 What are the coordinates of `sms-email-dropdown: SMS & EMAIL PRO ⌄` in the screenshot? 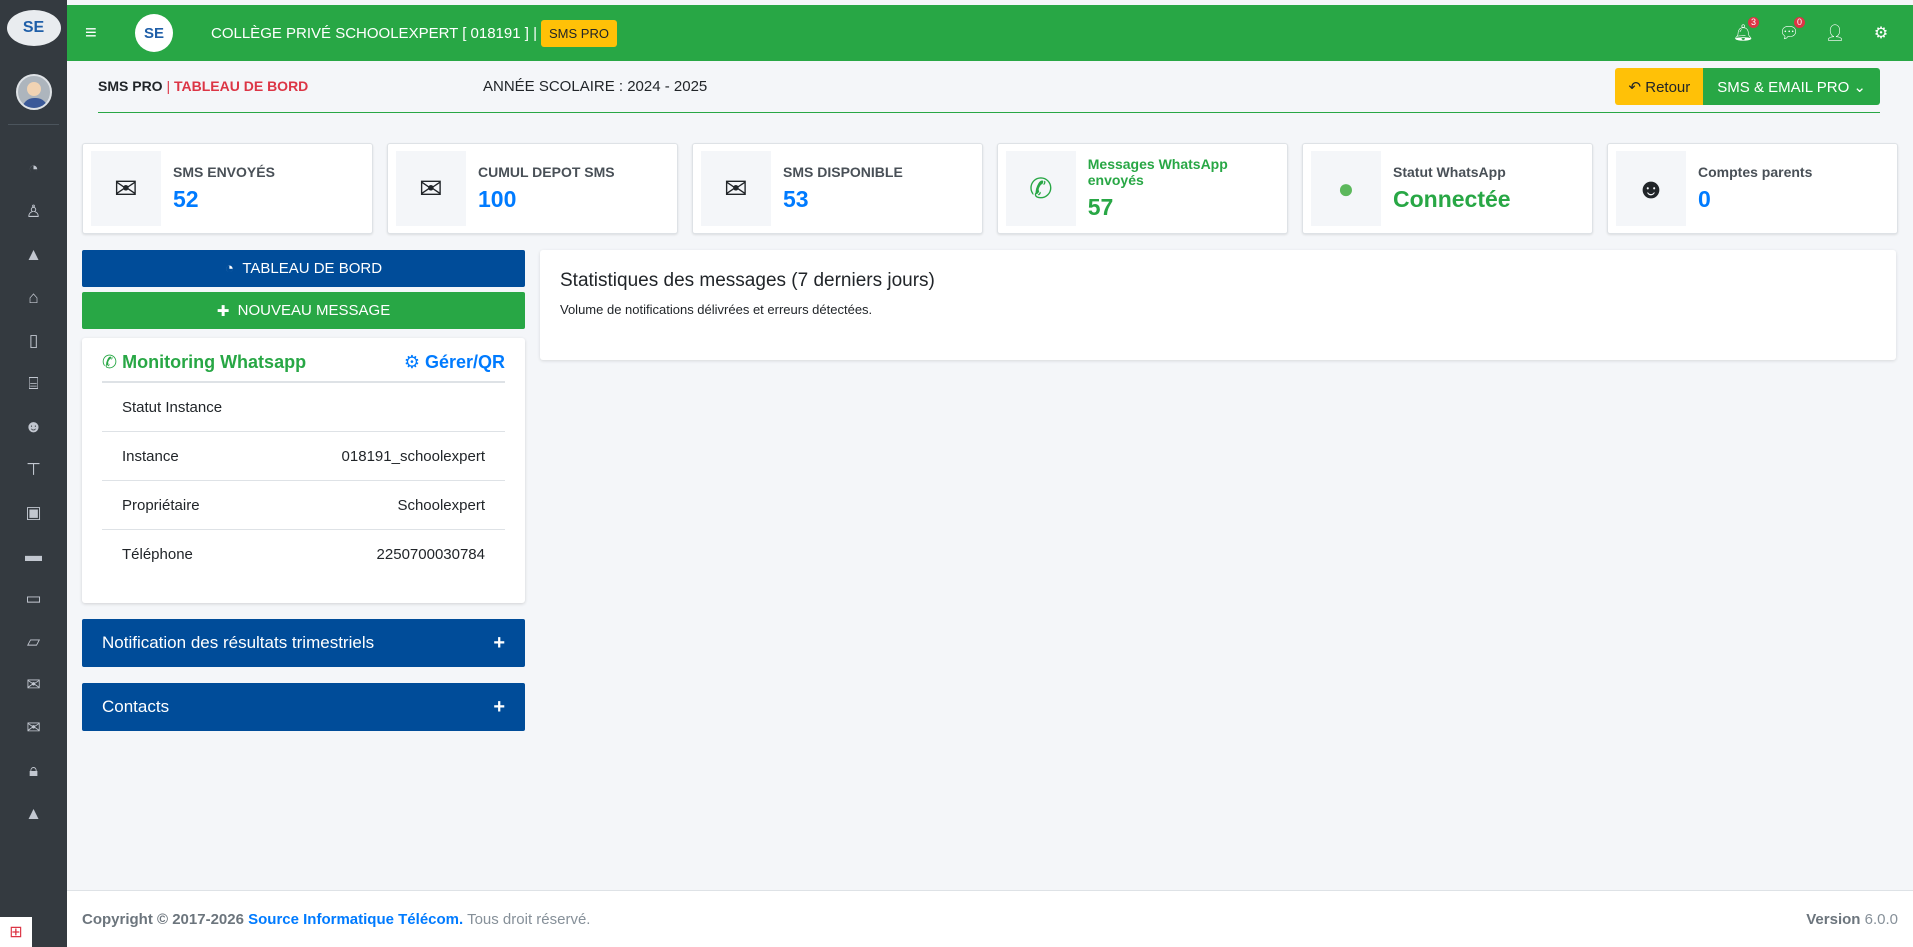 It's located at (1791, 86).